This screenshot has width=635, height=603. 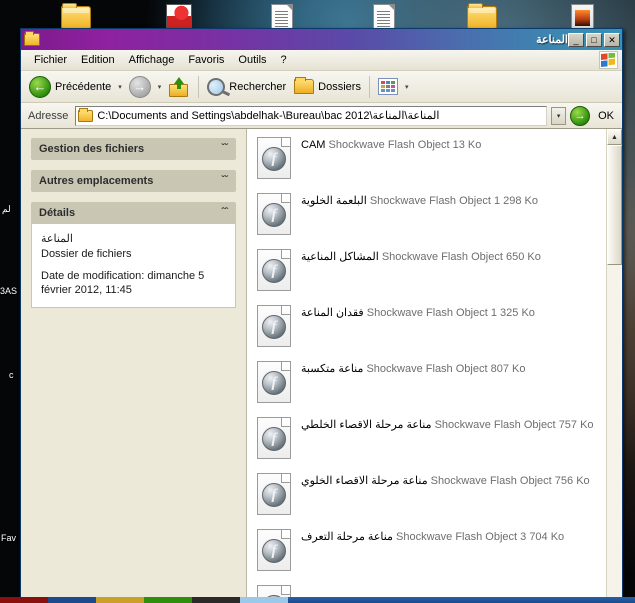 I want to click on go-button: →, so click(x=580, y=115).